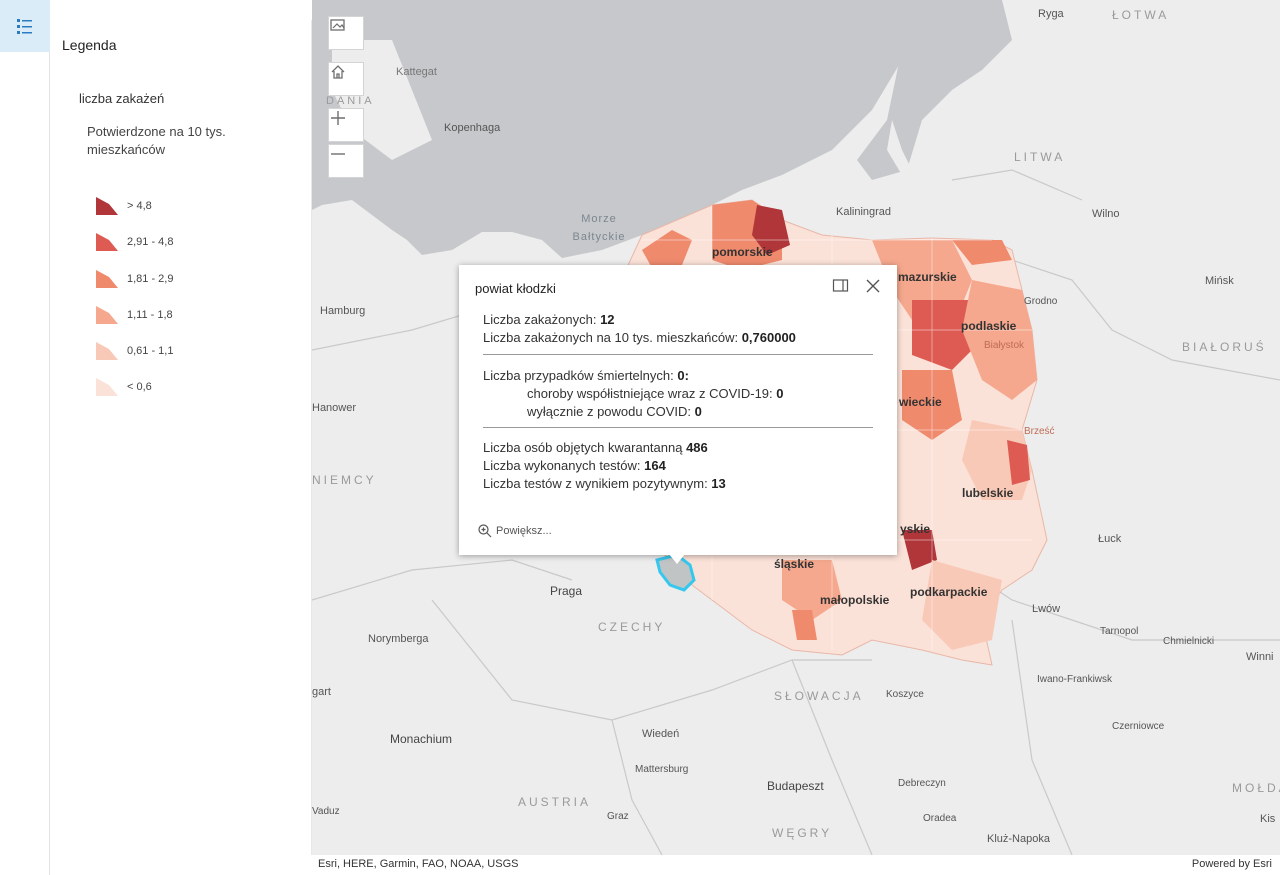 The width and height of the screenshot is (1280, 875). I want to click on label-pomorskie: pomorskie, so click(742, 252).